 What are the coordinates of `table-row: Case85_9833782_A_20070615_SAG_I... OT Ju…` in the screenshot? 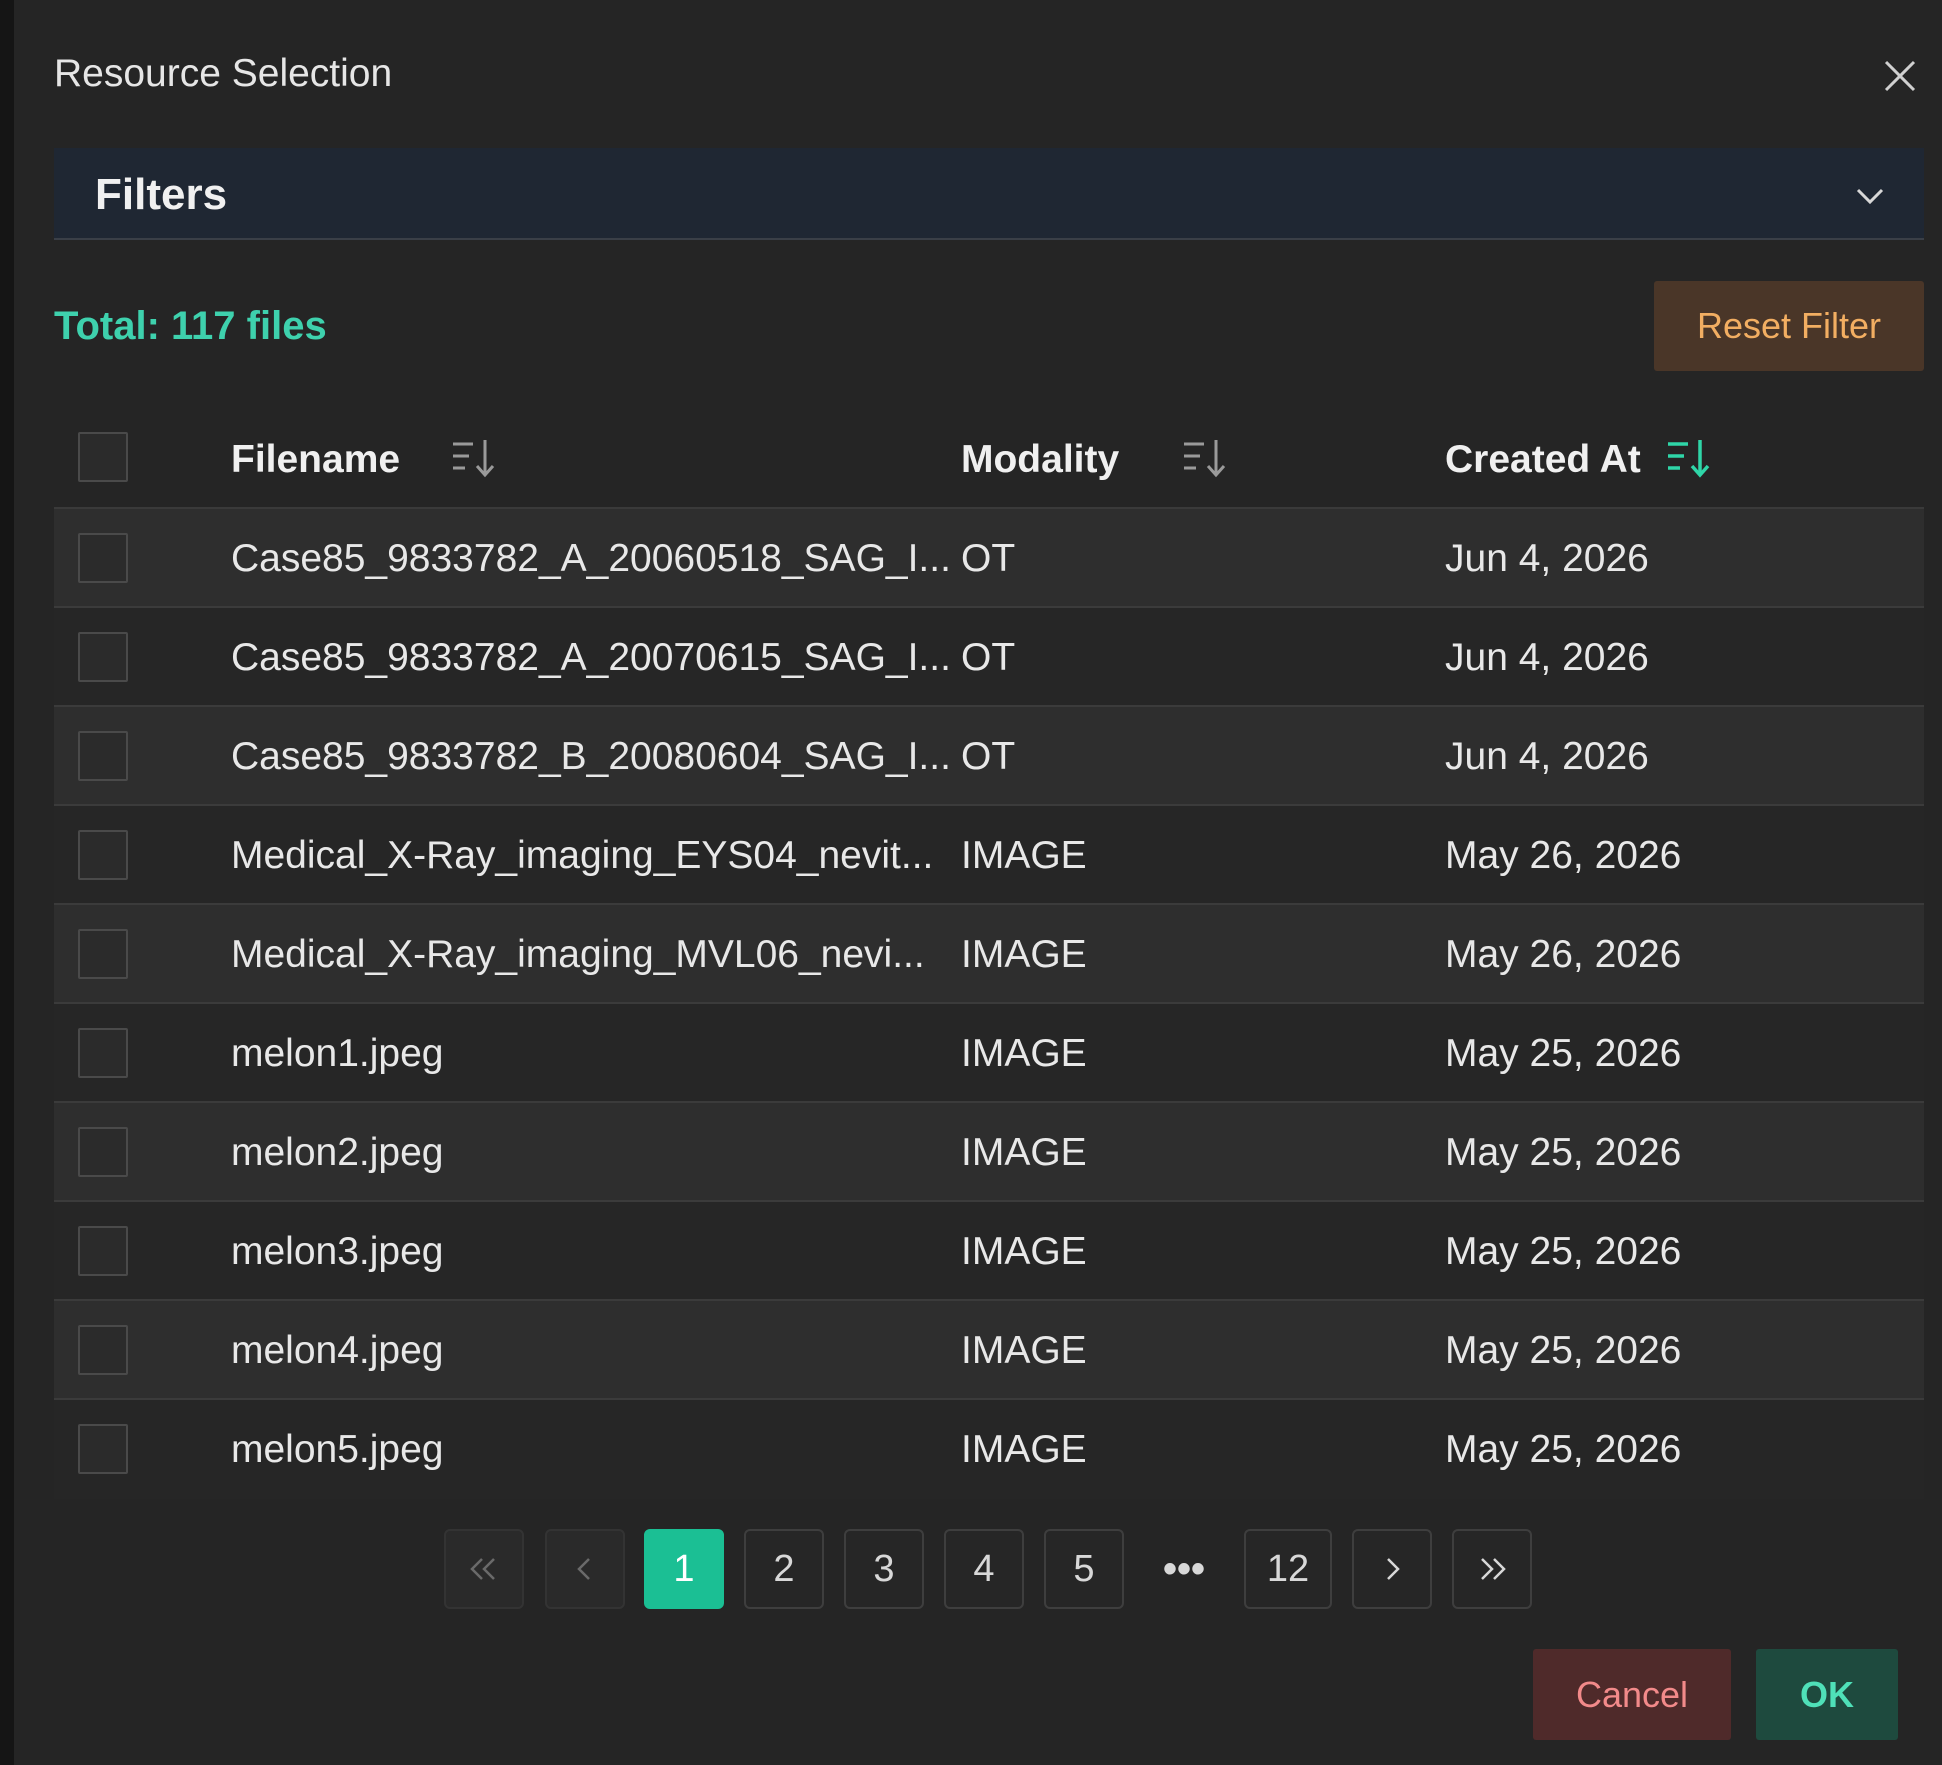 It's located at (989, 657).